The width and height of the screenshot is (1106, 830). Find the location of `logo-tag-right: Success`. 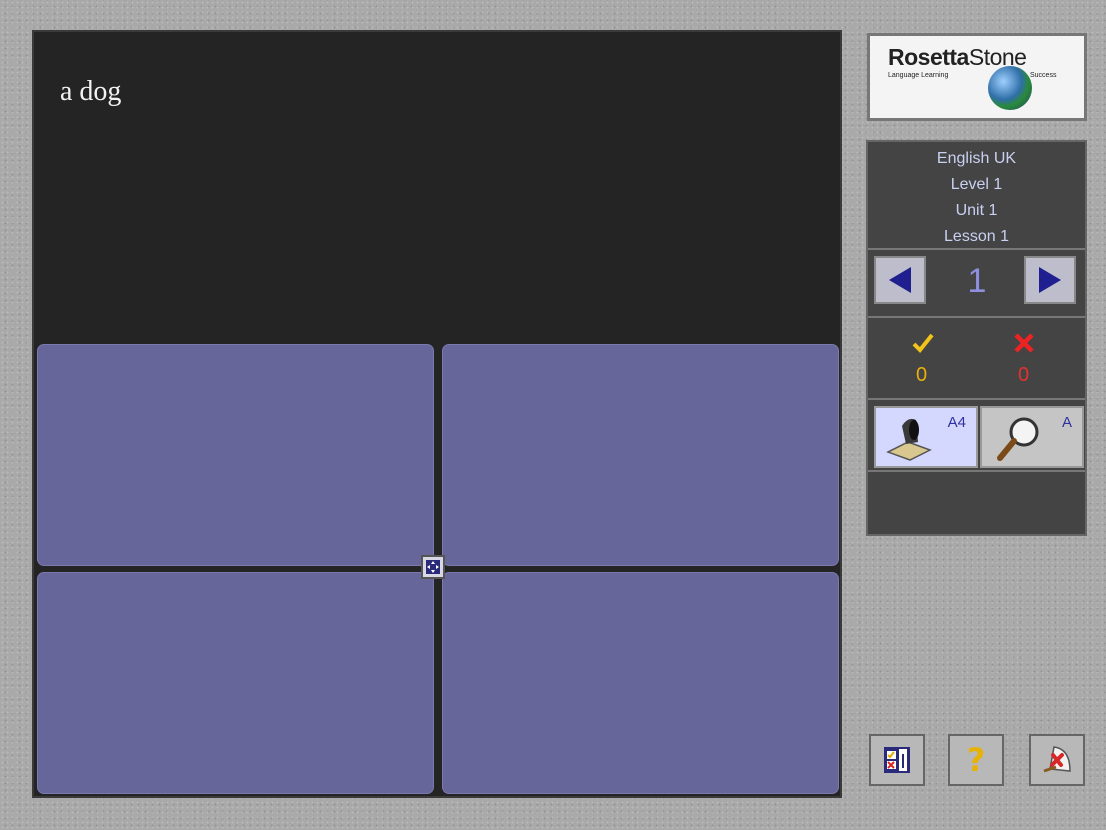

logo-tag-right: Success is located at coordinates (1043, 75).